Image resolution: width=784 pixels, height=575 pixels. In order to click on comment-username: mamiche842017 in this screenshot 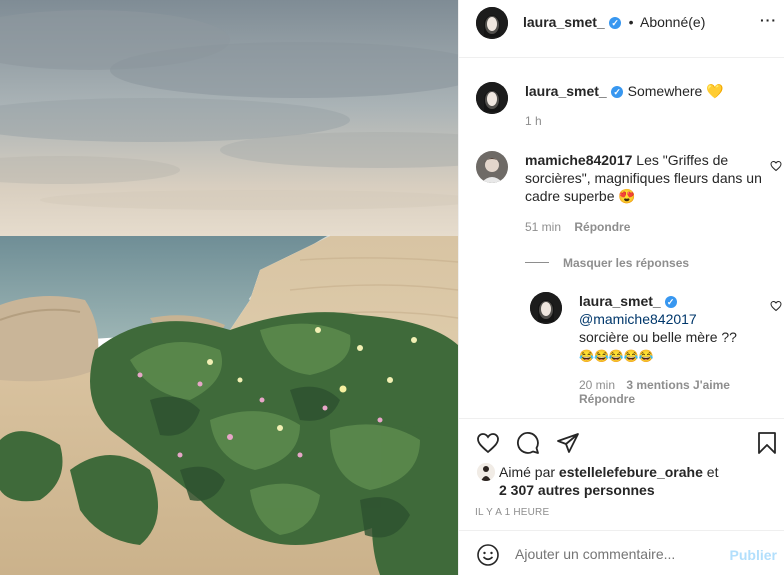, I will do `click(578, 160)`.